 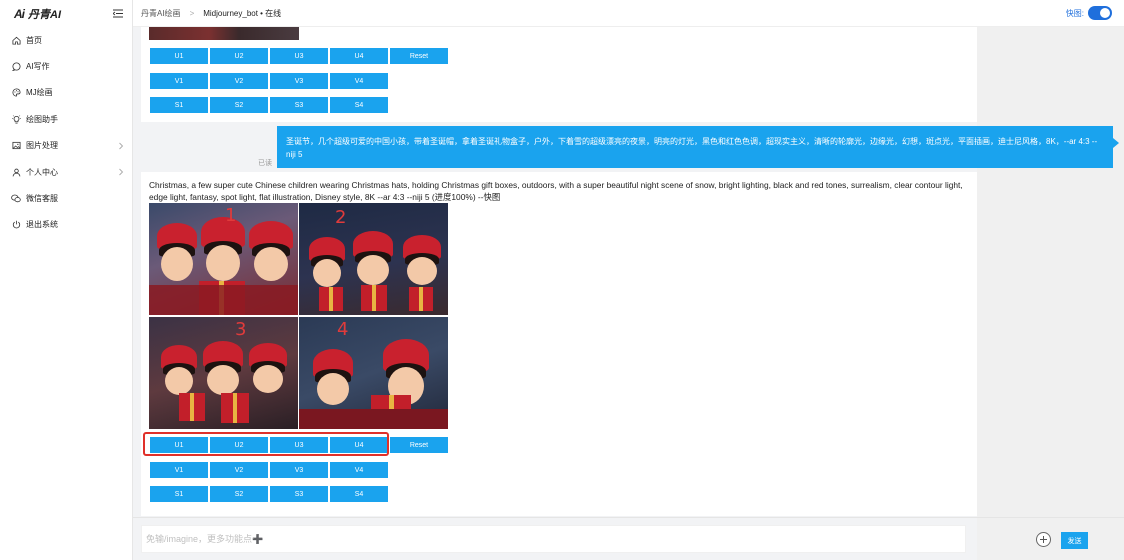 What do you see at coordinates (341, 217) in the screenshot?
I see `tile-number: 2` at bounding box center [341, 217].